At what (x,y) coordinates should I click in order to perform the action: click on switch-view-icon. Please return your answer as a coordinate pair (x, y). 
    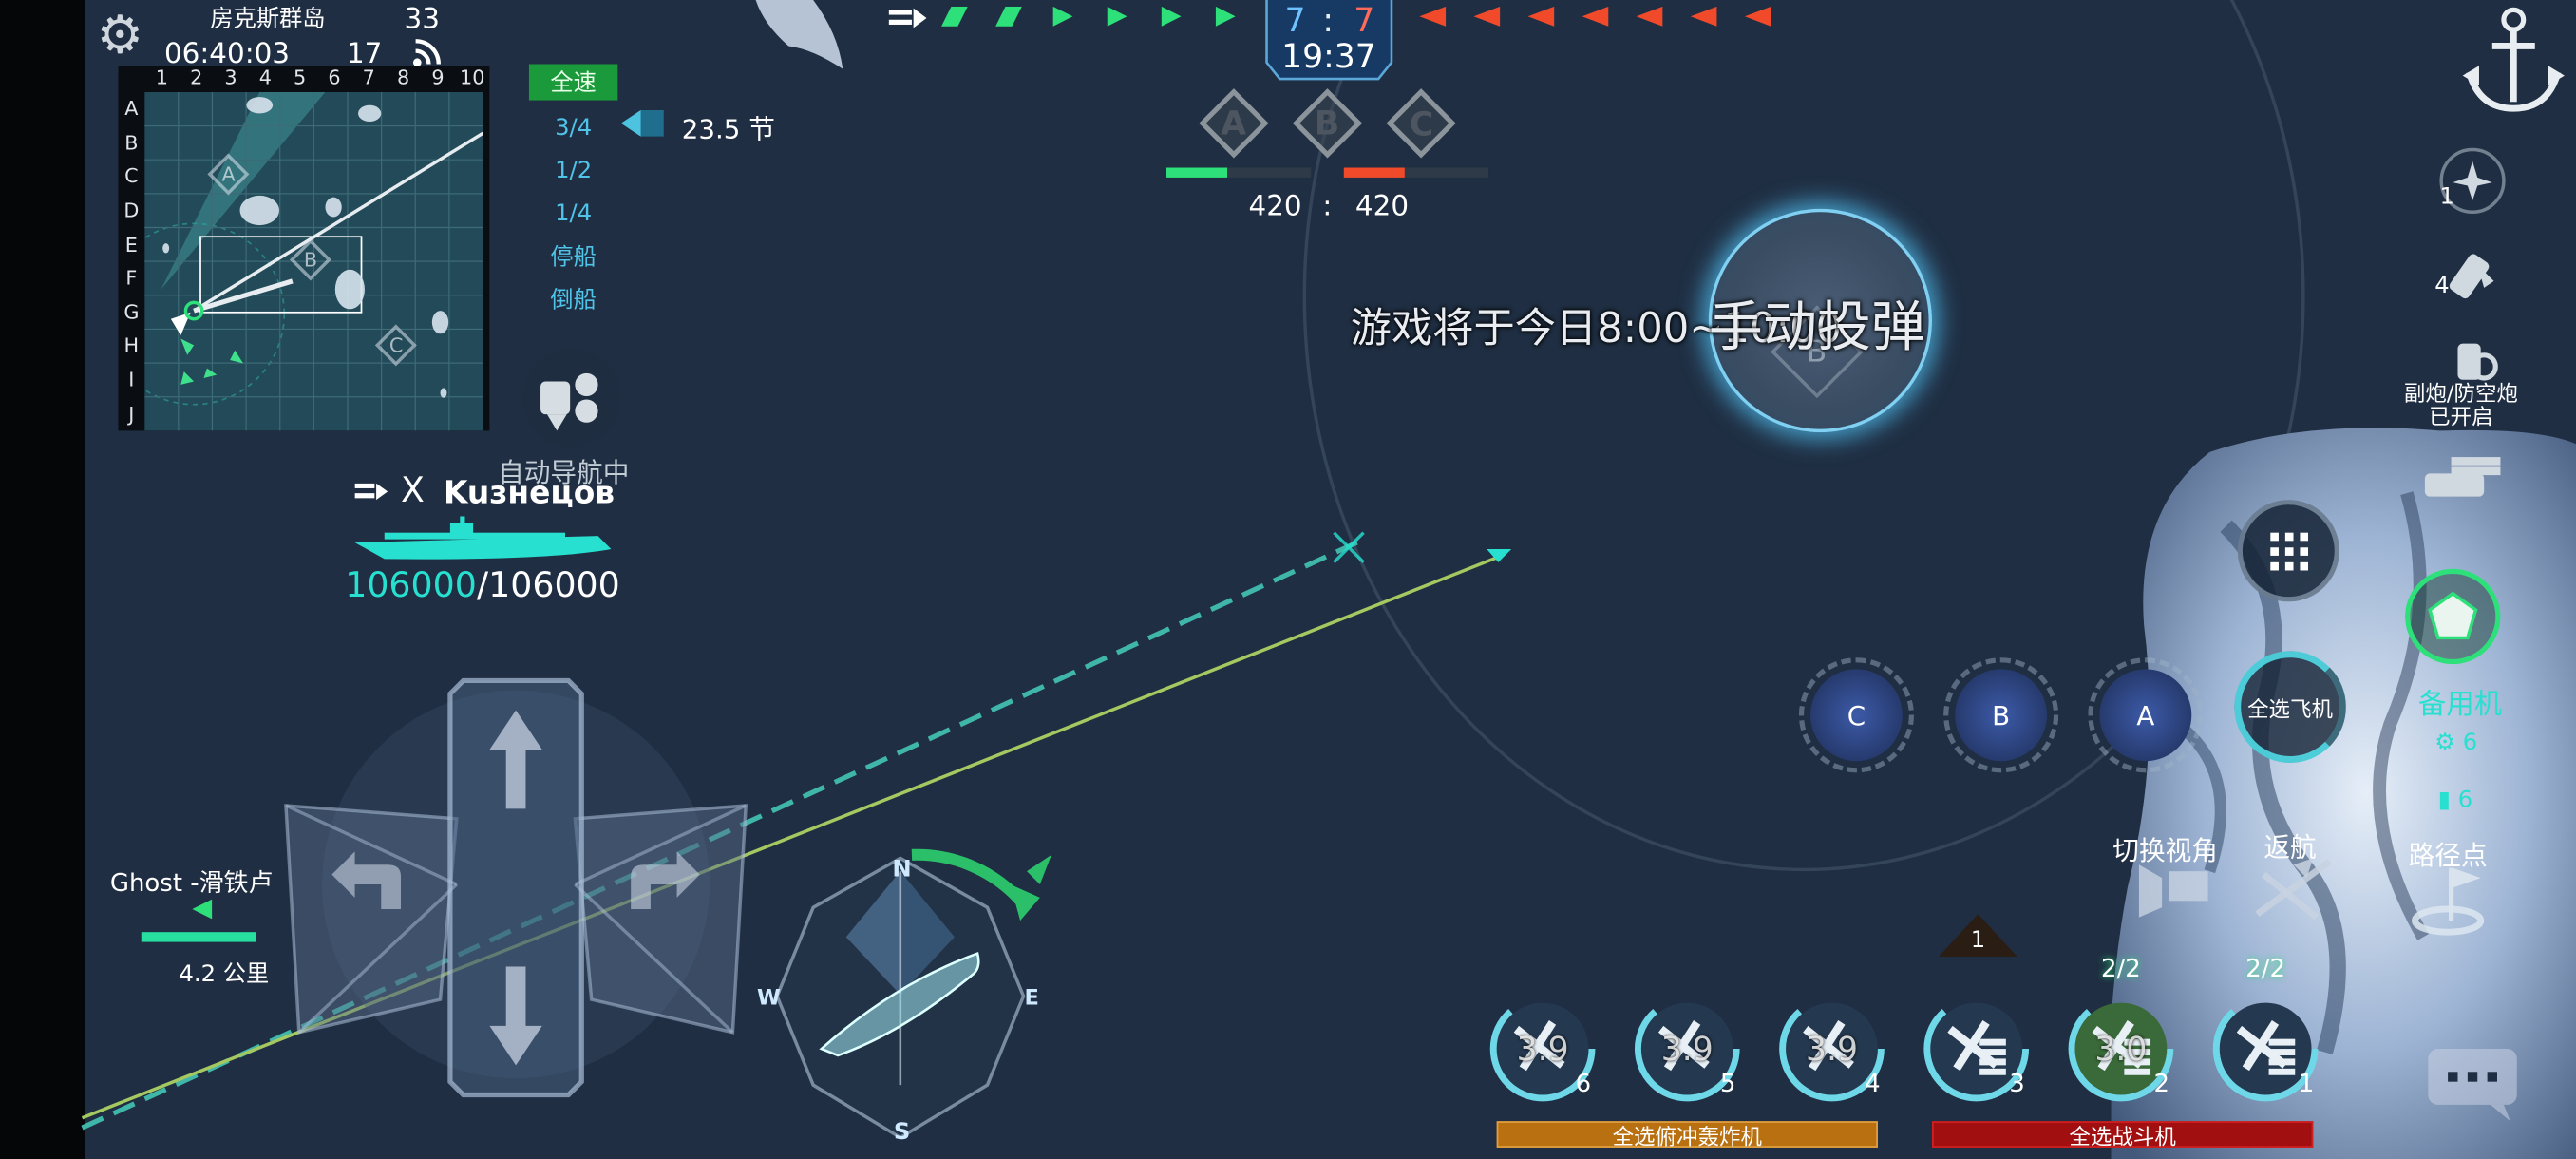
    Looking at the image, I should click on (2173, 889).